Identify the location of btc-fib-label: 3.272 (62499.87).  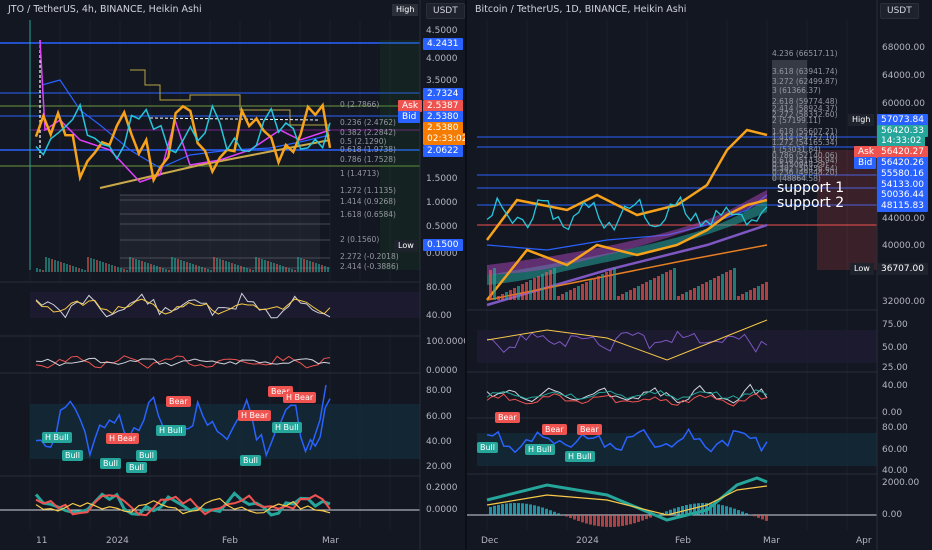
(805, 81).